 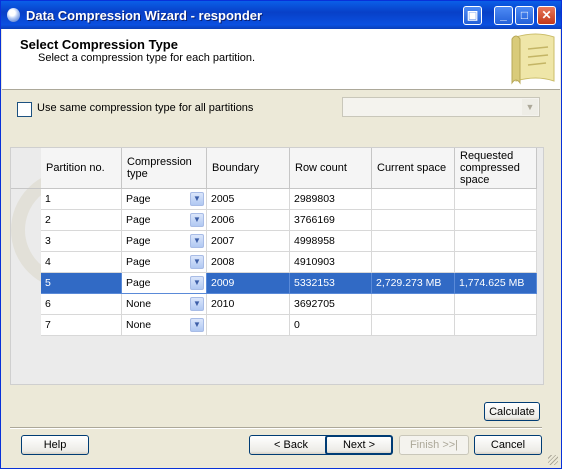 What do you see at coordinates (55, 445) in the screenshot?
I see `help-button: Help` at bounding box center [55, 445].